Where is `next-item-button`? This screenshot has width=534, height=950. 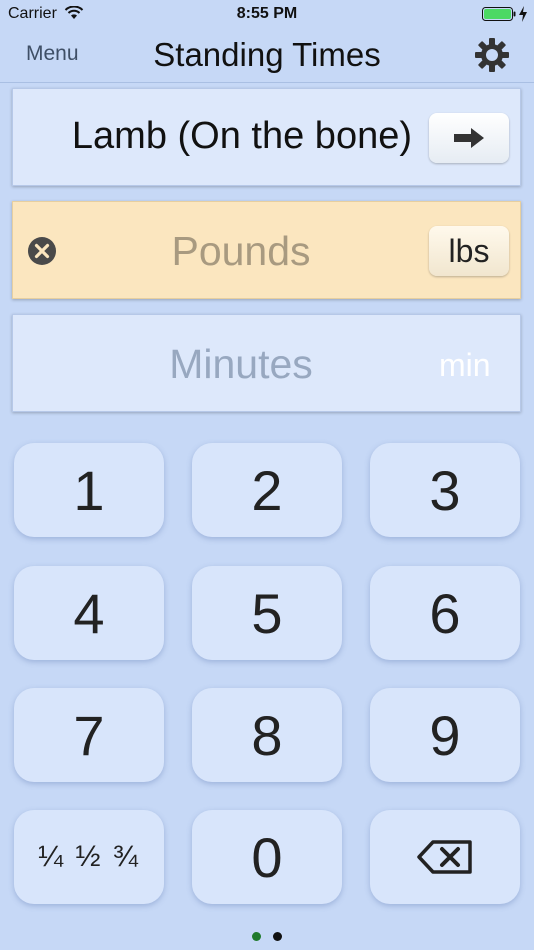
next-item-button is located at coordinates (469, 138).